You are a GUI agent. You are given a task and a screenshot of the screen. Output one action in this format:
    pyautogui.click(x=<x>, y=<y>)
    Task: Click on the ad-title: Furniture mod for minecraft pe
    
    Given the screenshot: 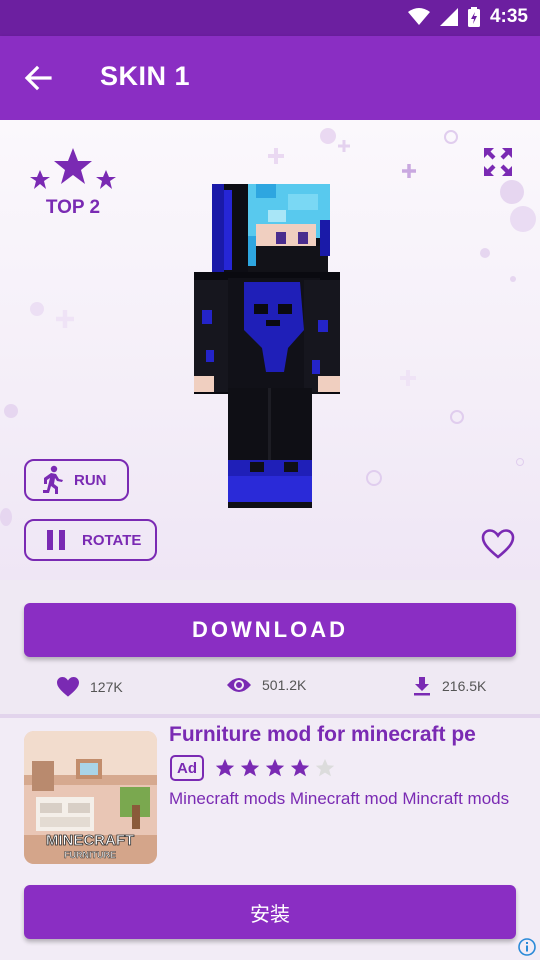 What is the action you would take?
    pyautogui.click(x=322, y=735)
    